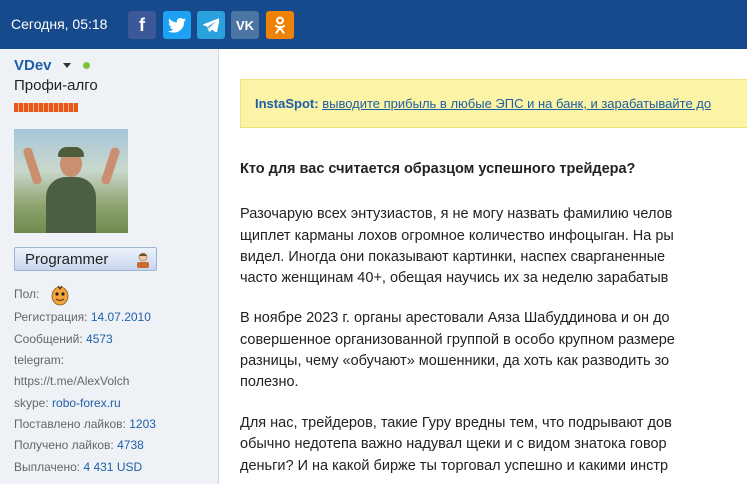 Image resolution: width=747 pixels, height=484 pixels. I want to click on avatar-cap, so click(71, 152).